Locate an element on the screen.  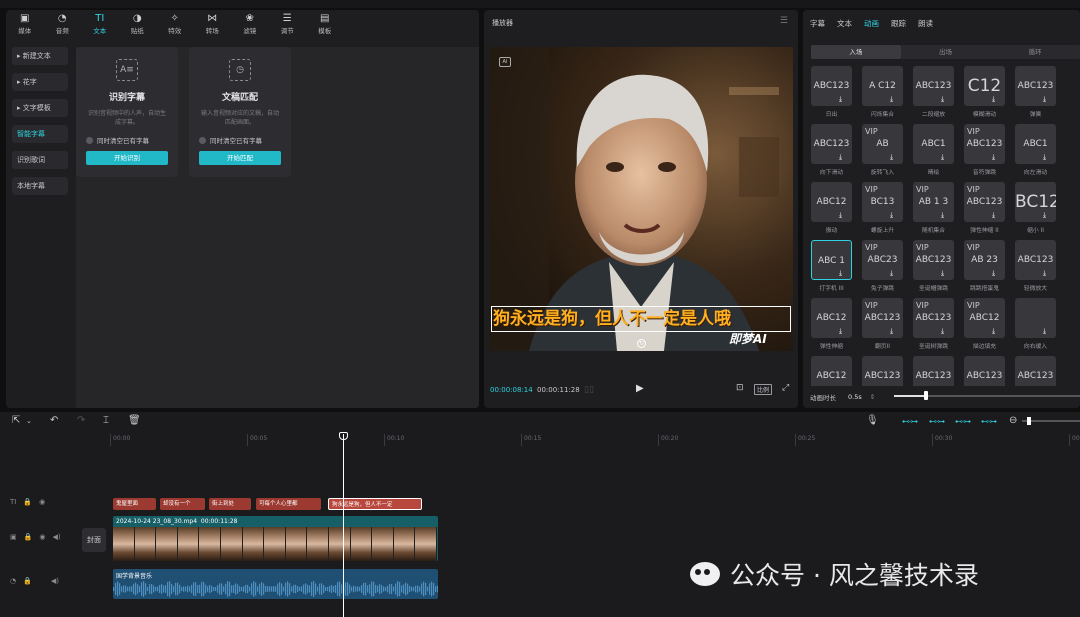
animation-item: ABC123 ⤓ 向下滑动 is located at coordinates (831, 150).